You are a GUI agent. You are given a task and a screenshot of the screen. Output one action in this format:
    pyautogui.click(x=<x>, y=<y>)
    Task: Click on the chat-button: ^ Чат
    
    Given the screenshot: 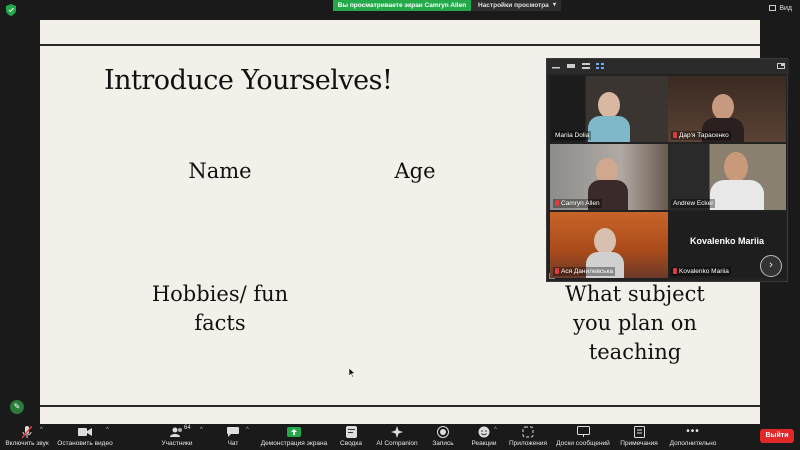 What is the action you would take?
    pyautogui.click(x=233, y=437)
    